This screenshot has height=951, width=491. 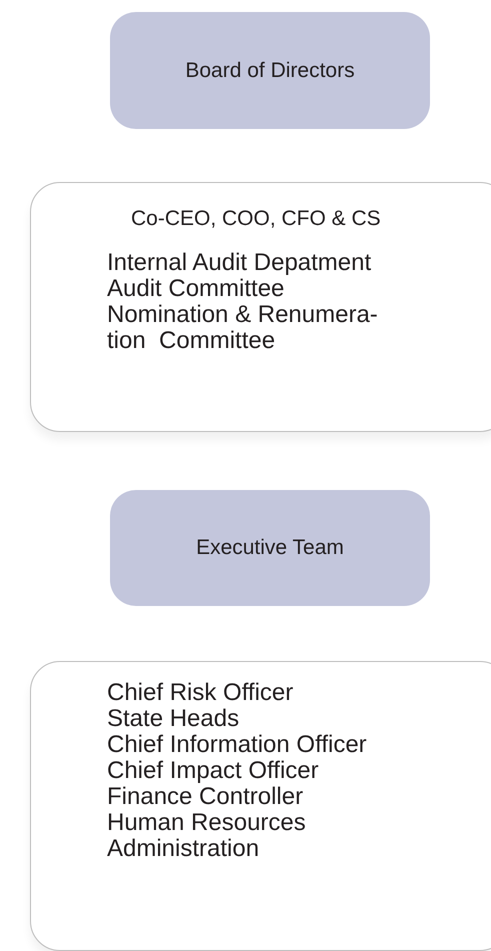 What do you see at coordinates (256, 219) in the screenshot?
I see `panel-heading: Co-CEO, COO, CFO & CS` at bounding box center [256, 219].